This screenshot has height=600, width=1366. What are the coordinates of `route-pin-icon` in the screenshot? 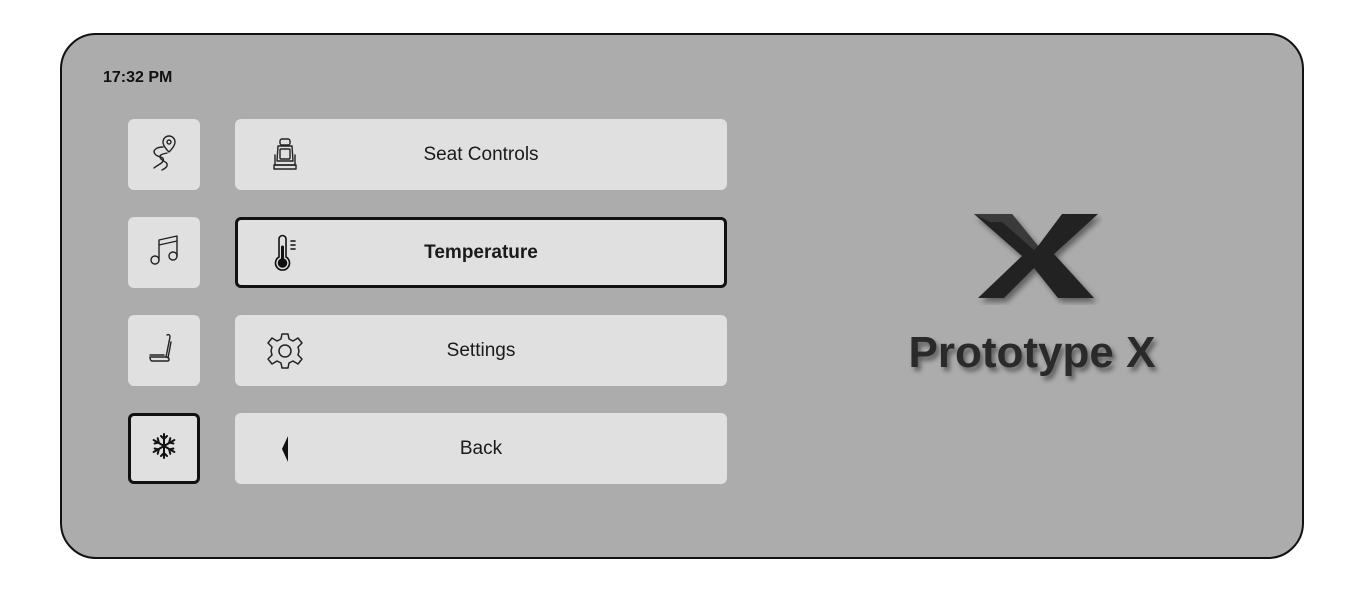 It's located at (164, 154).